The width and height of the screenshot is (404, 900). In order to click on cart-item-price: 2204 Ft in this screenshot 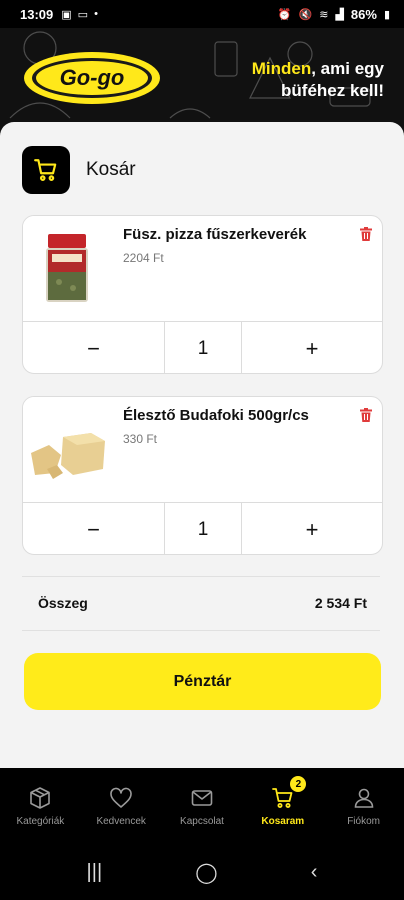, I will do `click(143, 258)`.